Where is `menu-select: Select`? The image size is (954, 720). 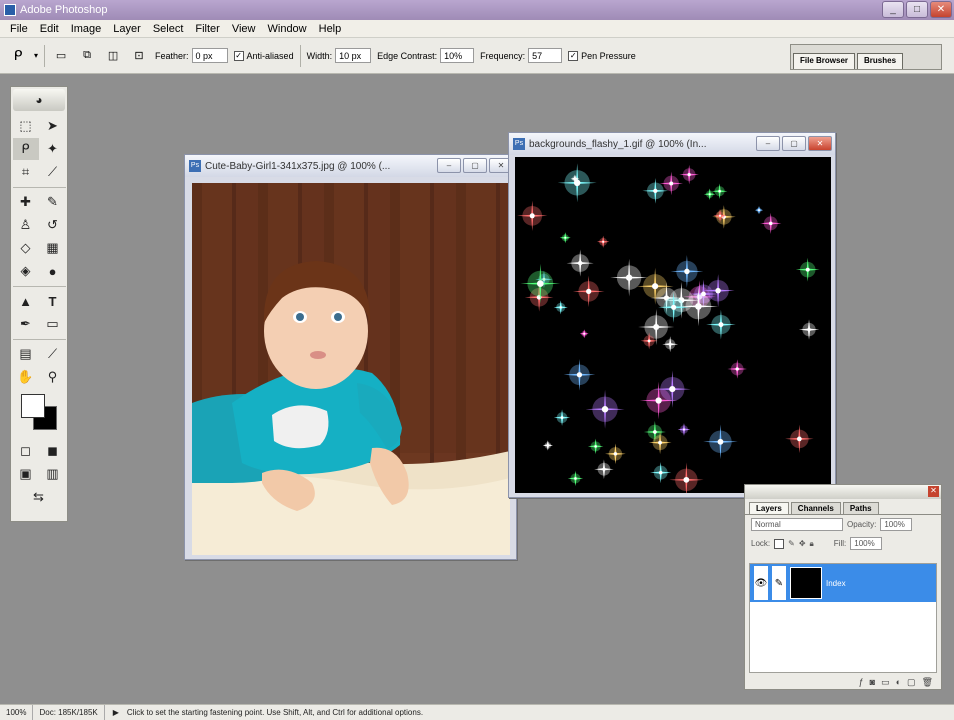 menu-select: Select is located at coordinates (168, 29).